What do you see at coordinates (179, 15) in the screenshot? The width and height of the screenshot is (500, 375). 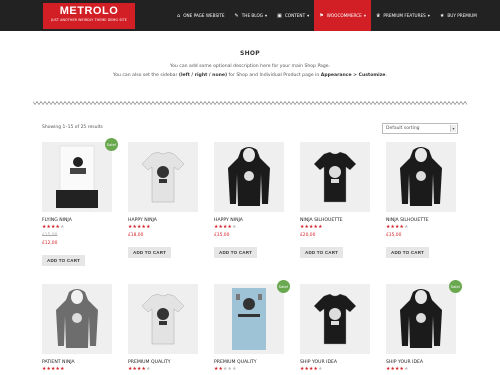 I see `home-icon: ⌂` at bounding box center [179, 15].